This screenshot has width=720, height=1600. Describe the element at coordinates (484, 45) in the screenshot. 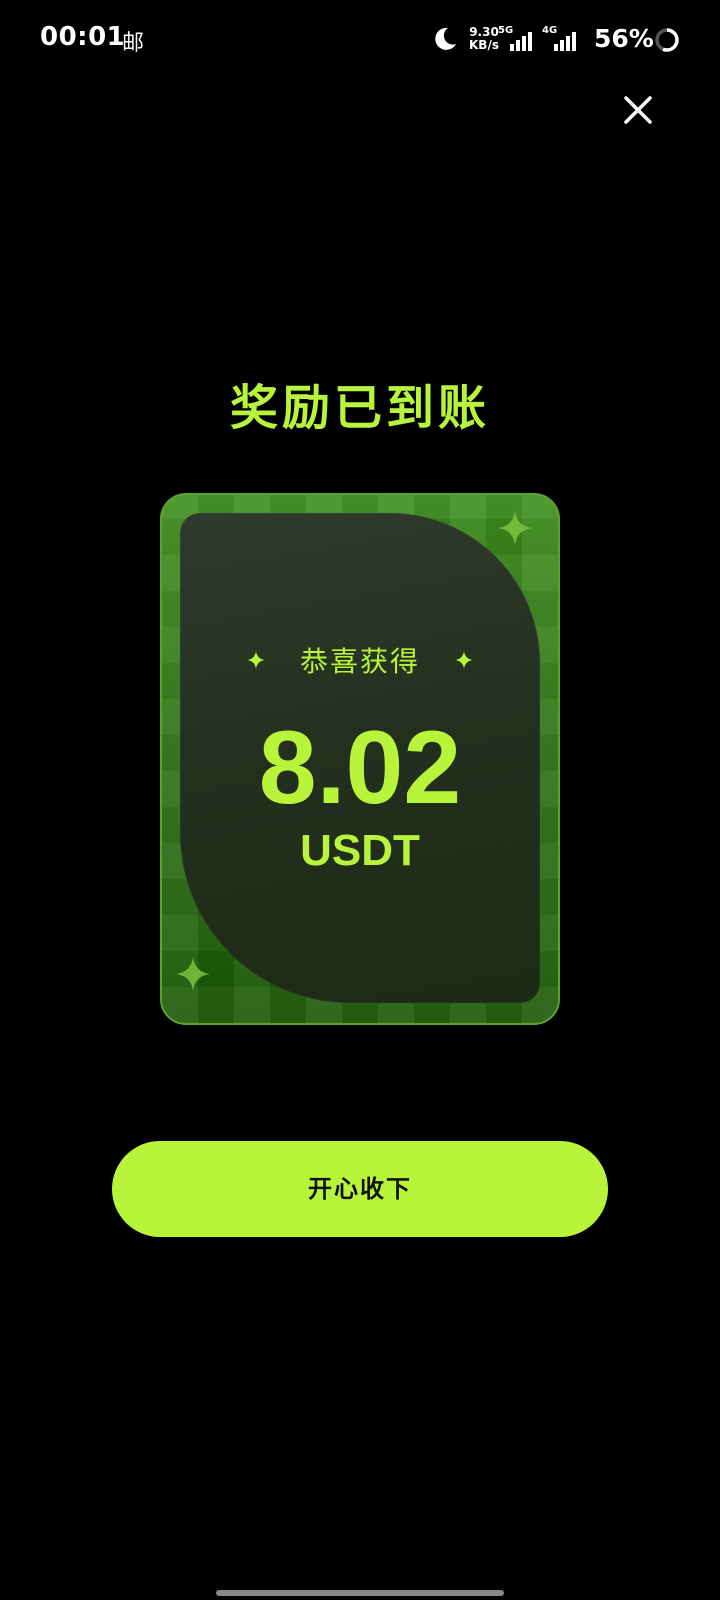

I see `network-speed-unit: KB/s` at that location.